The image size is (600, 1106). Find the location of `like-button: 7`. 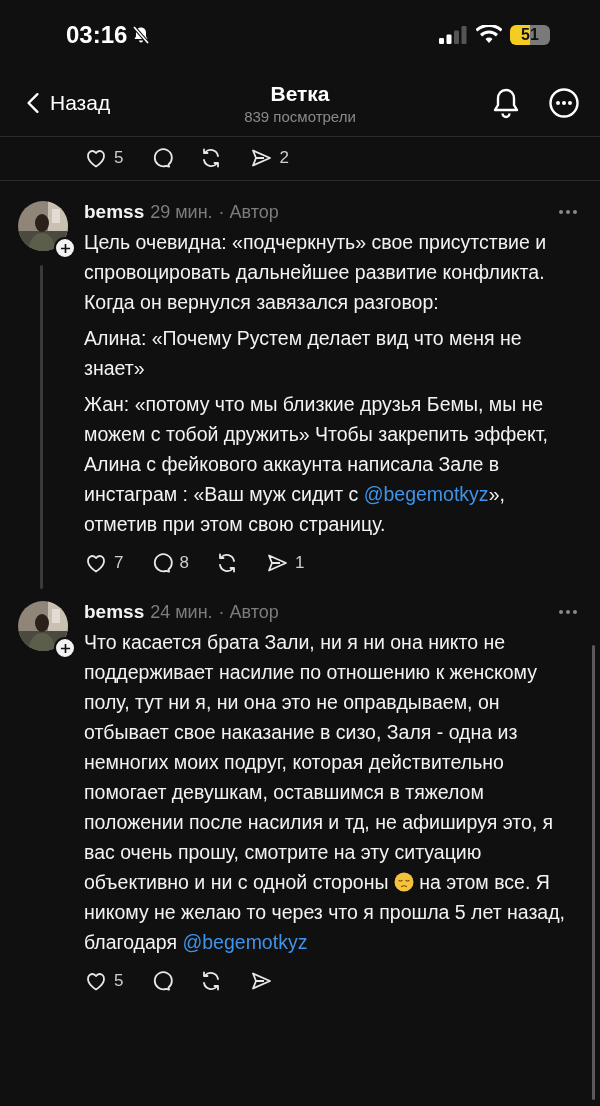

like-button: 7 is located at coordinates (104, 563).